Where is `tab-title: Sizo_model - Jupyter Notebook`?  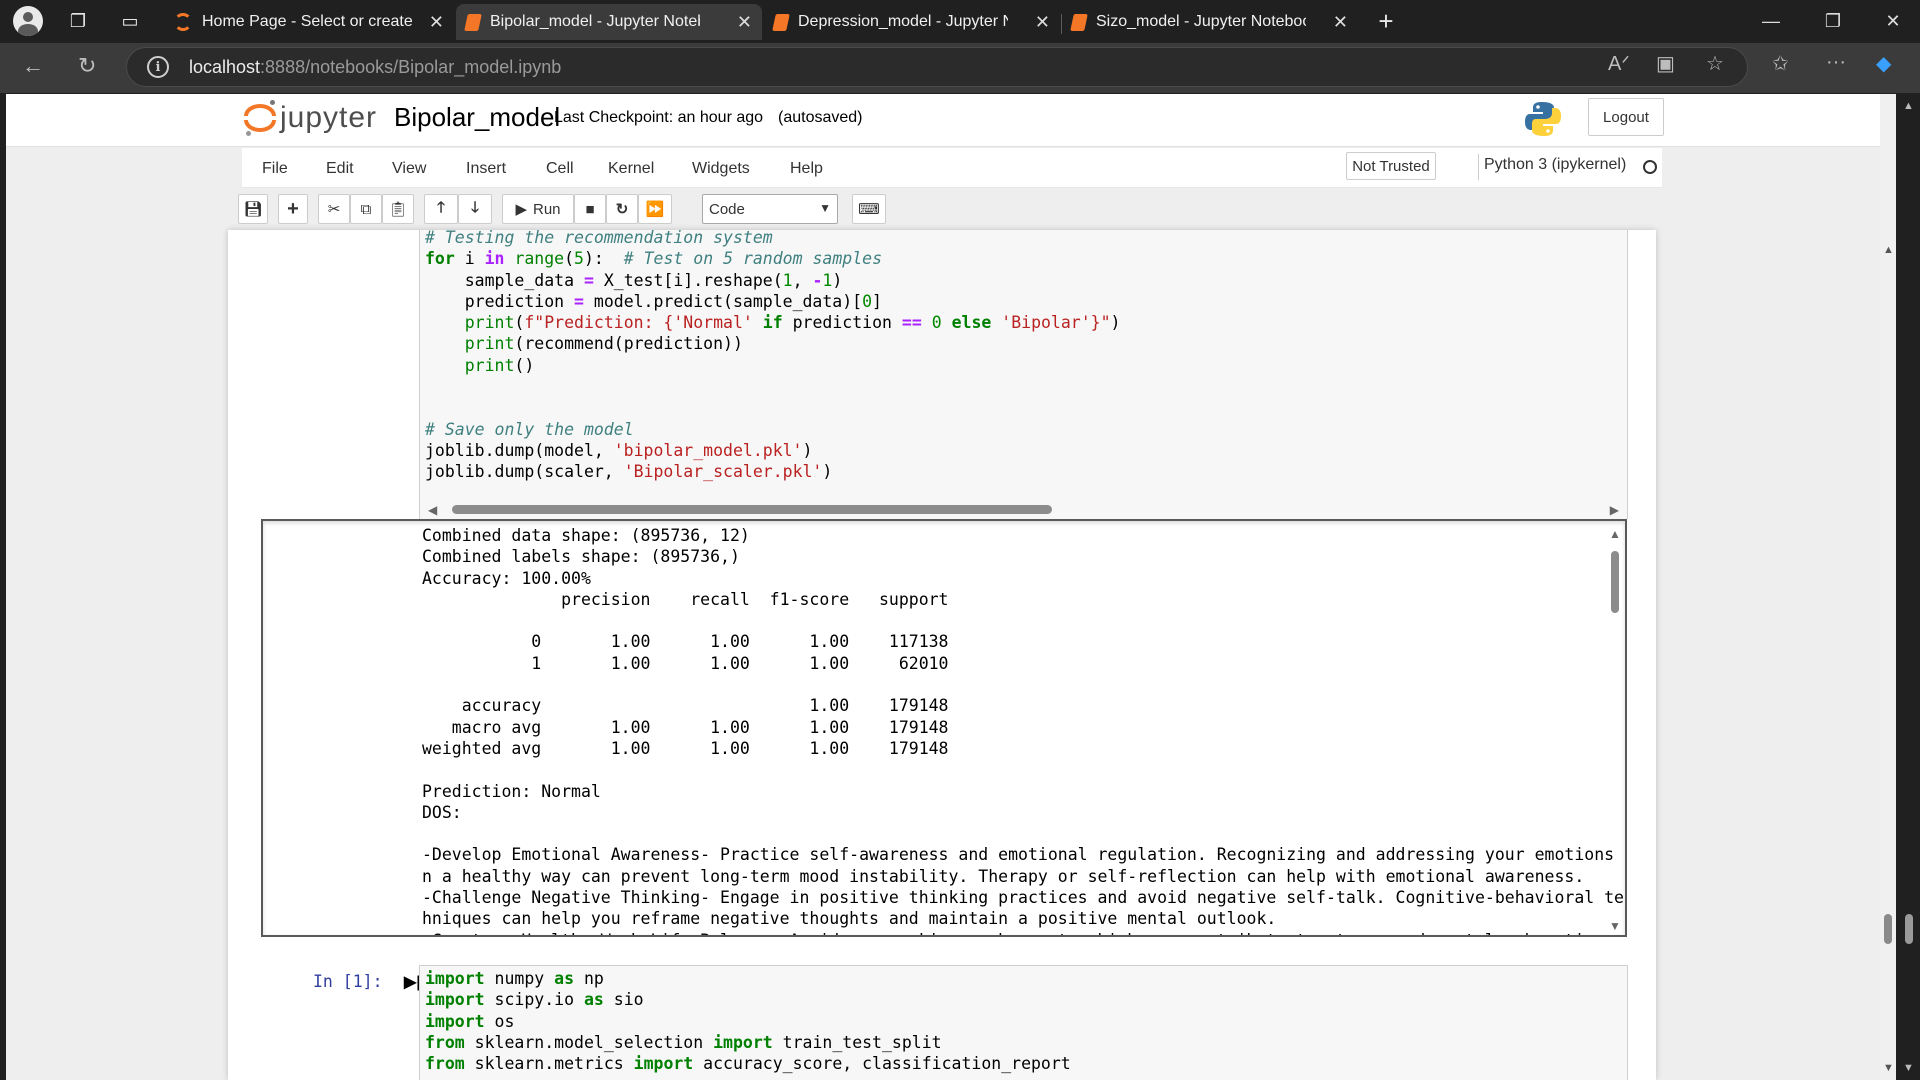
tab-title: Sizo_model - Jupyter Notebook is located at coordinates (1201, 21).